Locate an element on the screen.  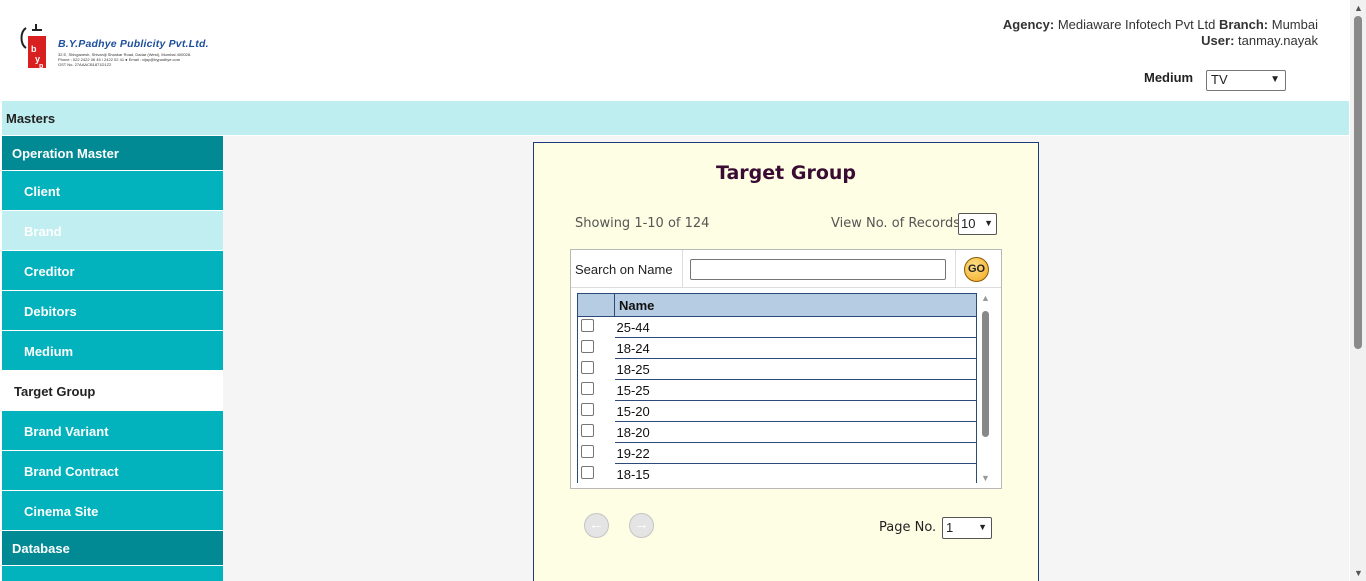
logo-title: B.Y.Padhye Publicity Pvt.Ltd. is located at coordinates (133, 44).